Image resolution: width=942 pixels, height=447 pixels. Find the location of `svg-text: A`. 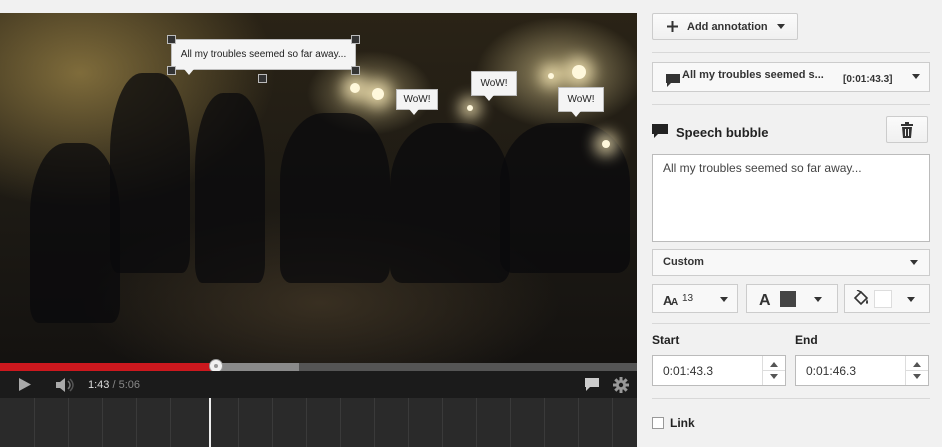

svg-text: A is located at coordinates (765, 299).